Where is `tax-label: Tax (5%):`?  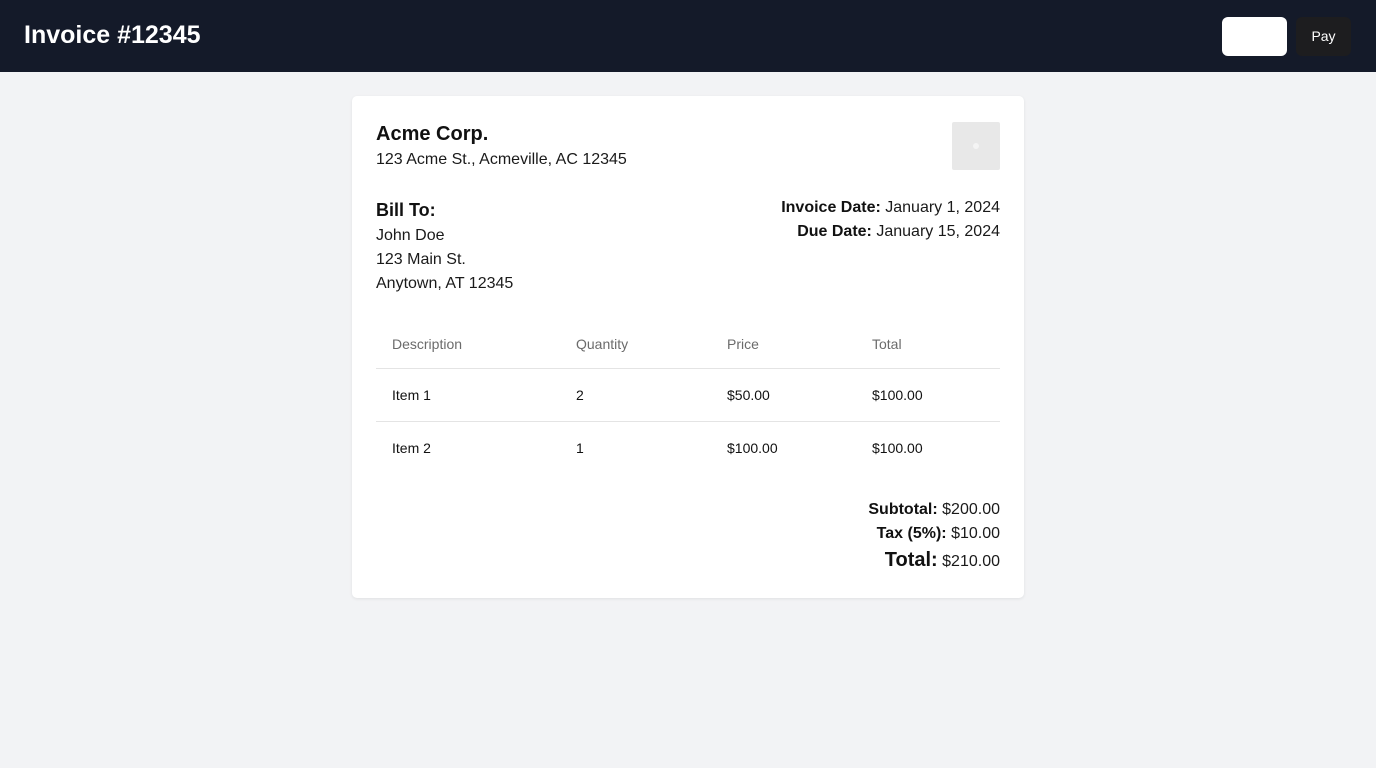
tax-label: Tax (5%): is located at coordinates (911, 533).